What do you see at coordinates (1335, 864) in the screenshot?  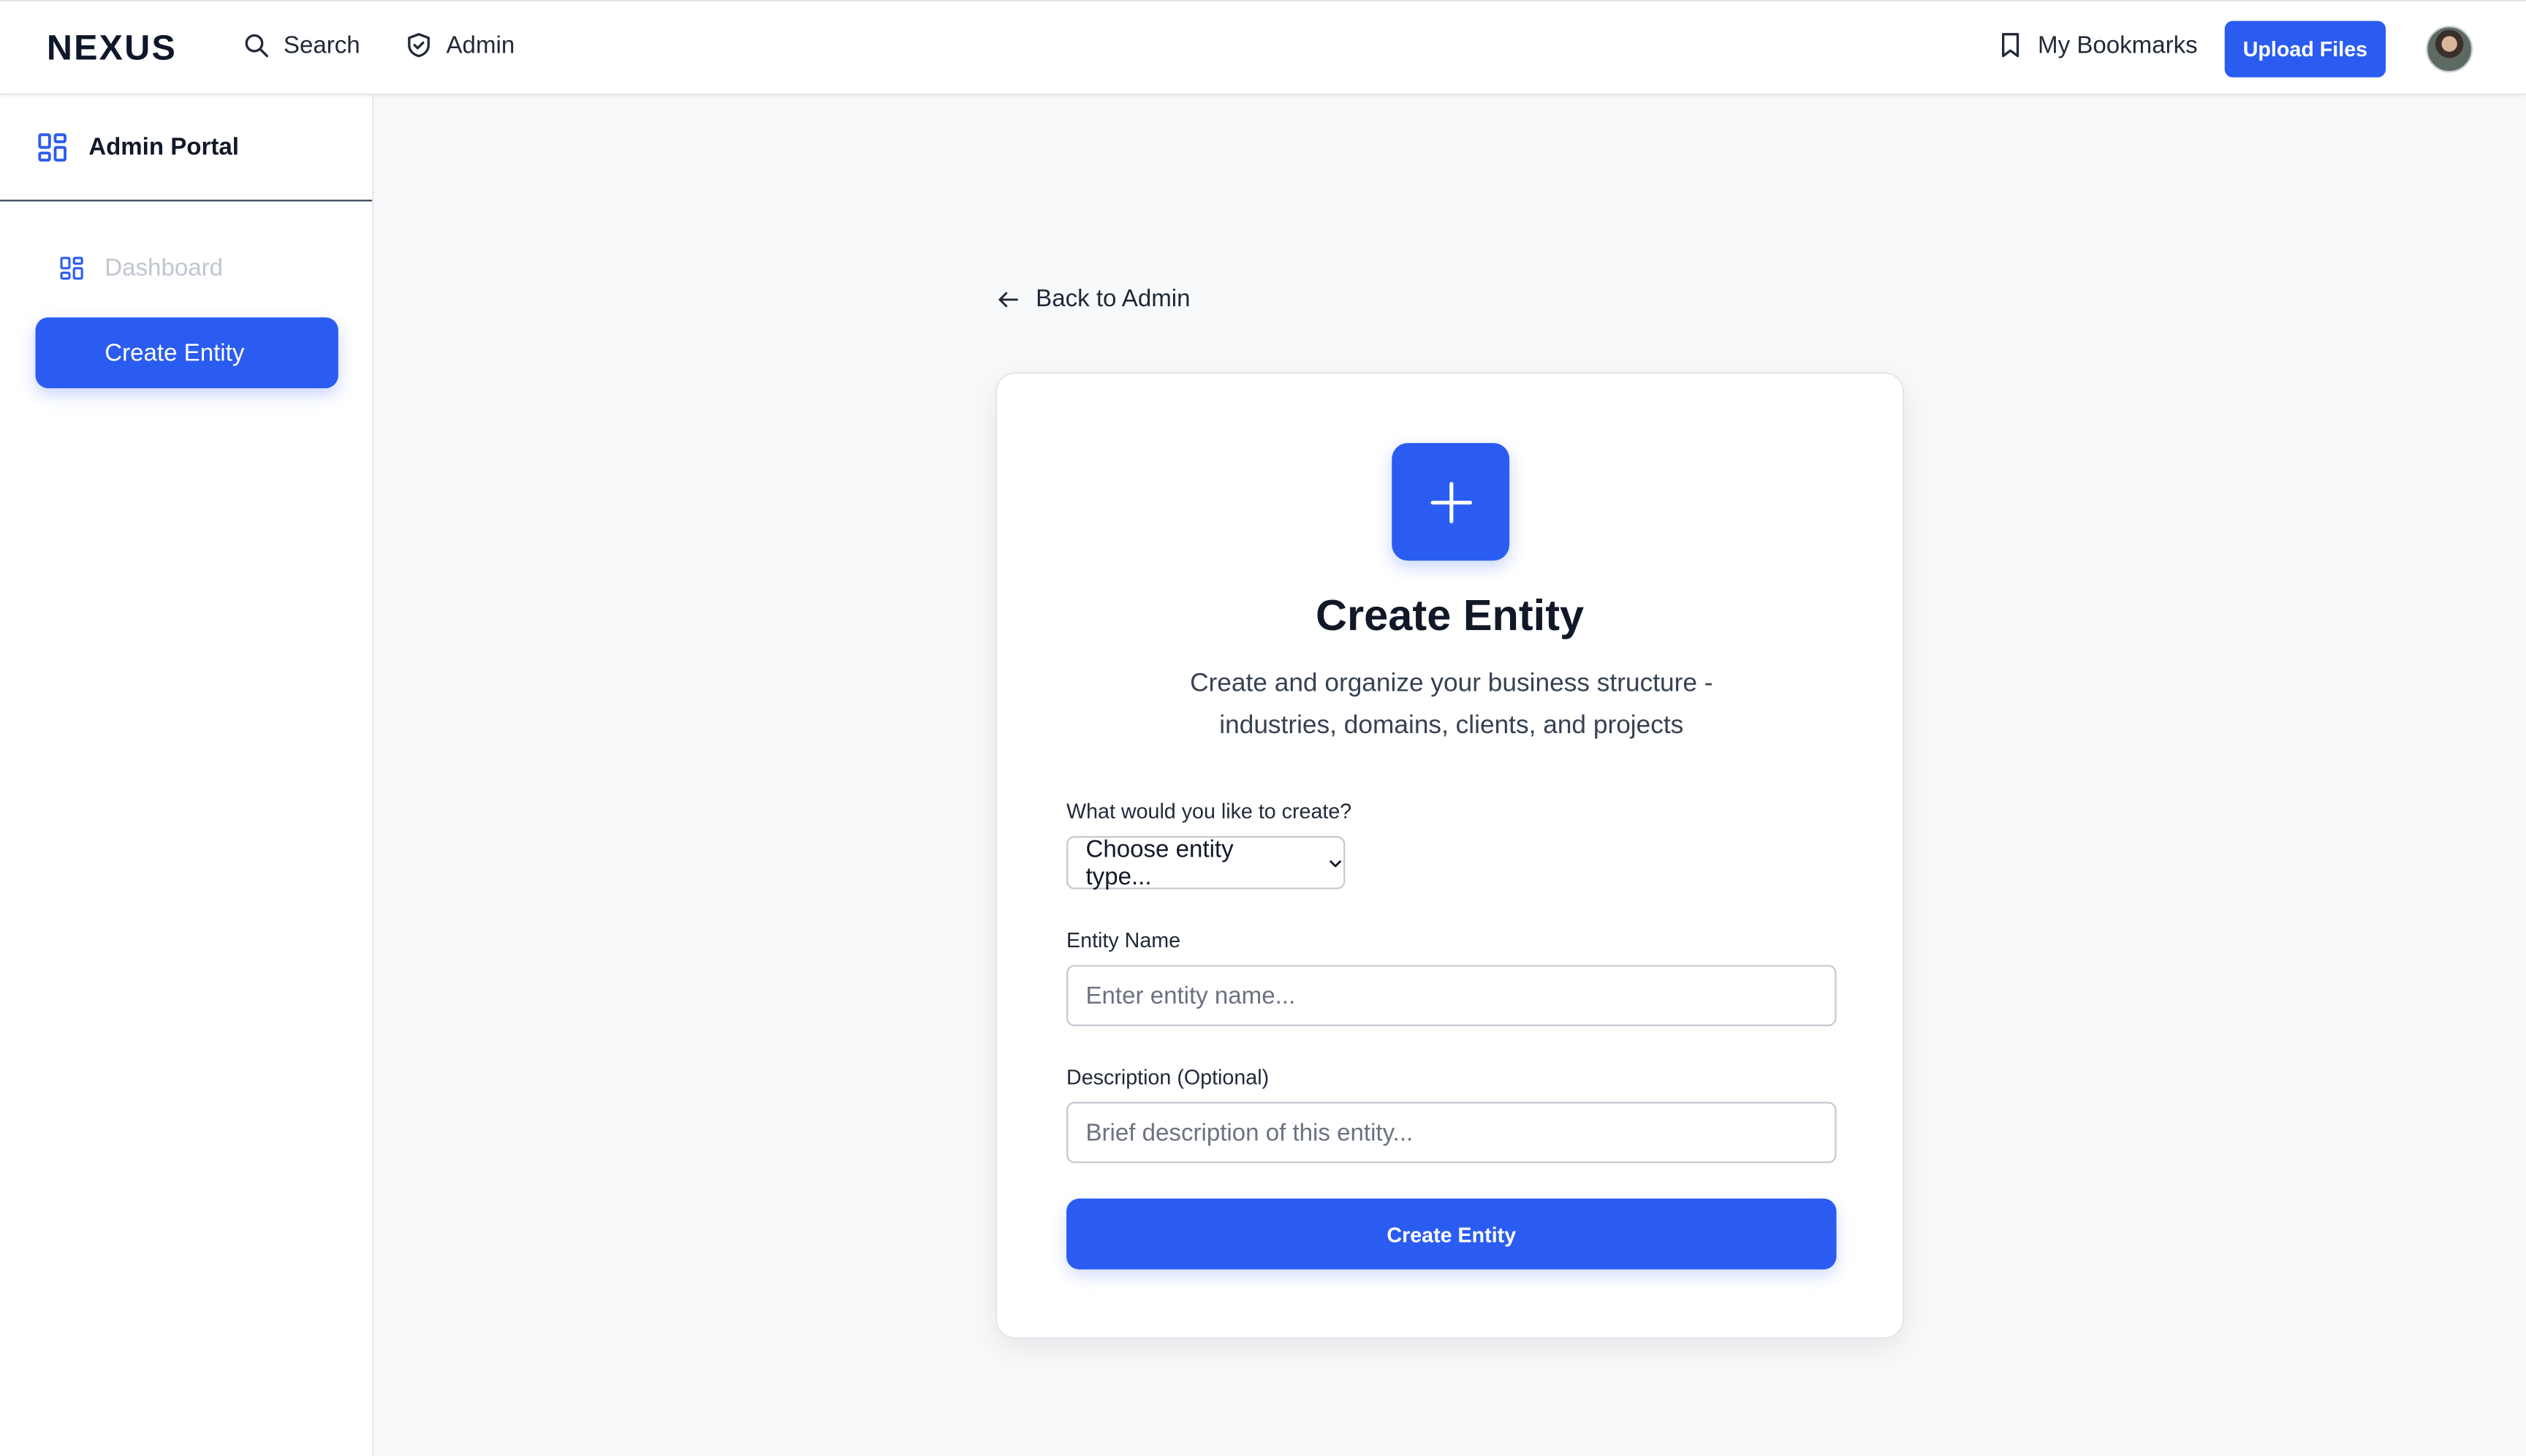 I see `chevron-down-icon` at bounding box center [1335, 864].